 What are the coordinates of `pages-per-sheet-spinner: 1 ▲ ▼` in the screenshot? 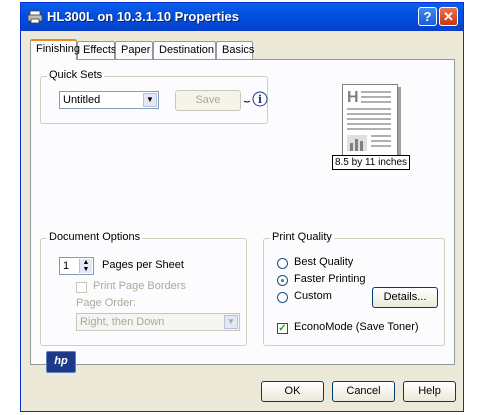 It's located at (76, 266).